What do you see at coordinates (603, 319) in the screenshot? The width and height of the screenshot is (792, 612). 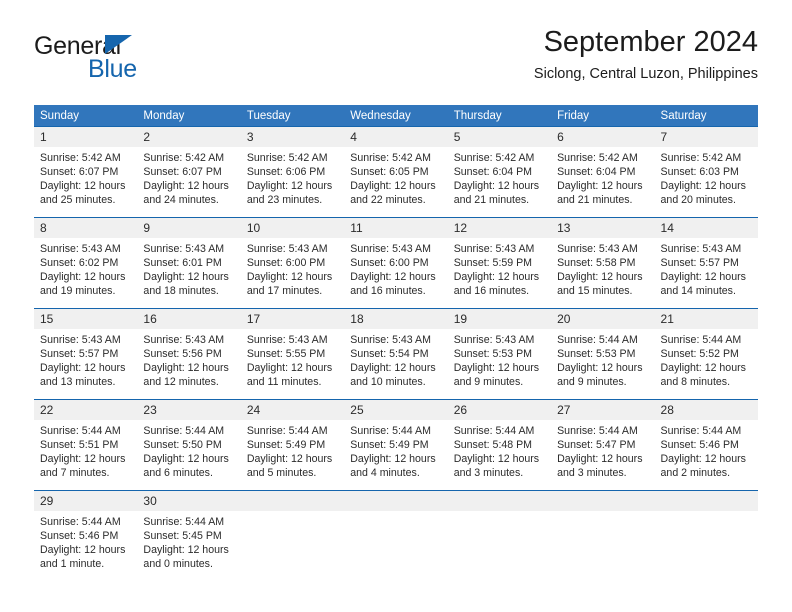 I see `day-number: 20` at bounding box center [603, 319].